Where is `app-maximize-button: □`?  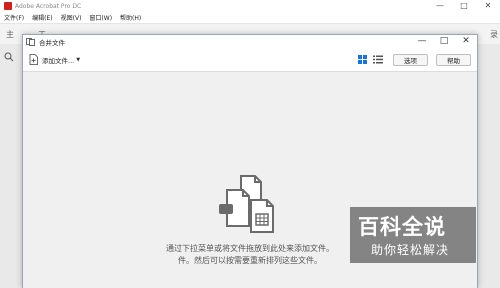 app-maximize-button: □ is located at coordinates (464, 6).